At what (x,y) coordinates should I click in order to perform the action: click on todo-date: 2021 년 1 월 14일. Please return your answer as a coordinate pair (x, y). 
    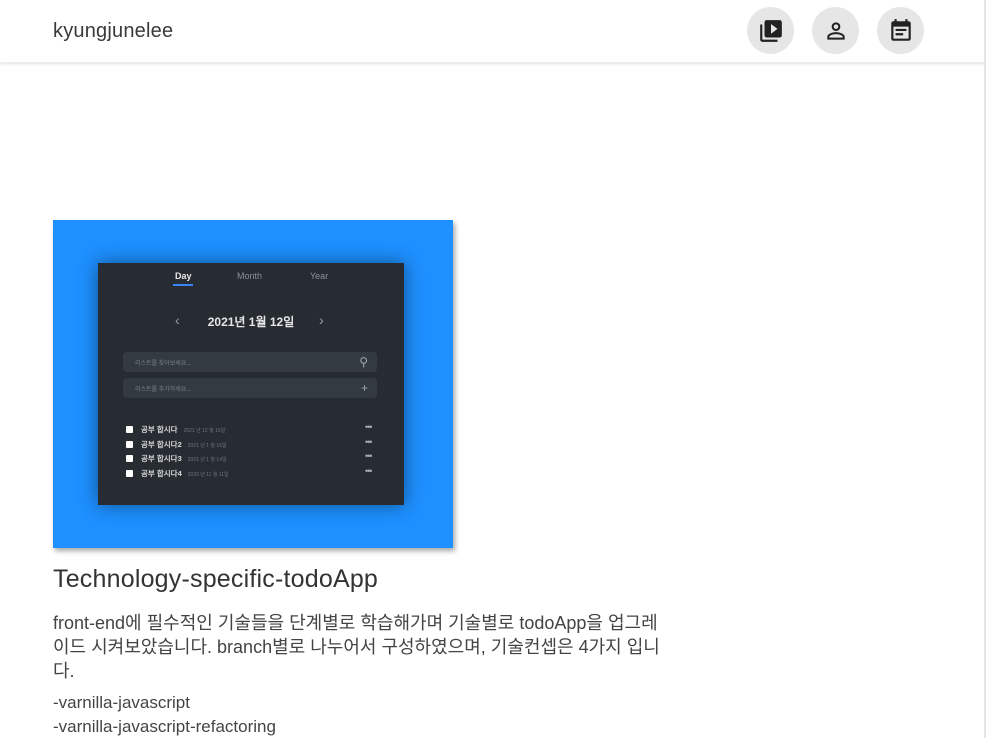
    Looking at the image, I should click on (207, 460).